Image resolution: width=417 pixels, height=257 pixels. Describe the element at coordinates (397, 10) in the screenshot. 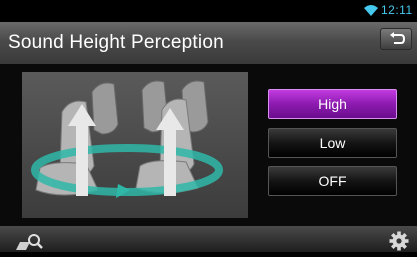

I see `clock: 12:11` at that location.